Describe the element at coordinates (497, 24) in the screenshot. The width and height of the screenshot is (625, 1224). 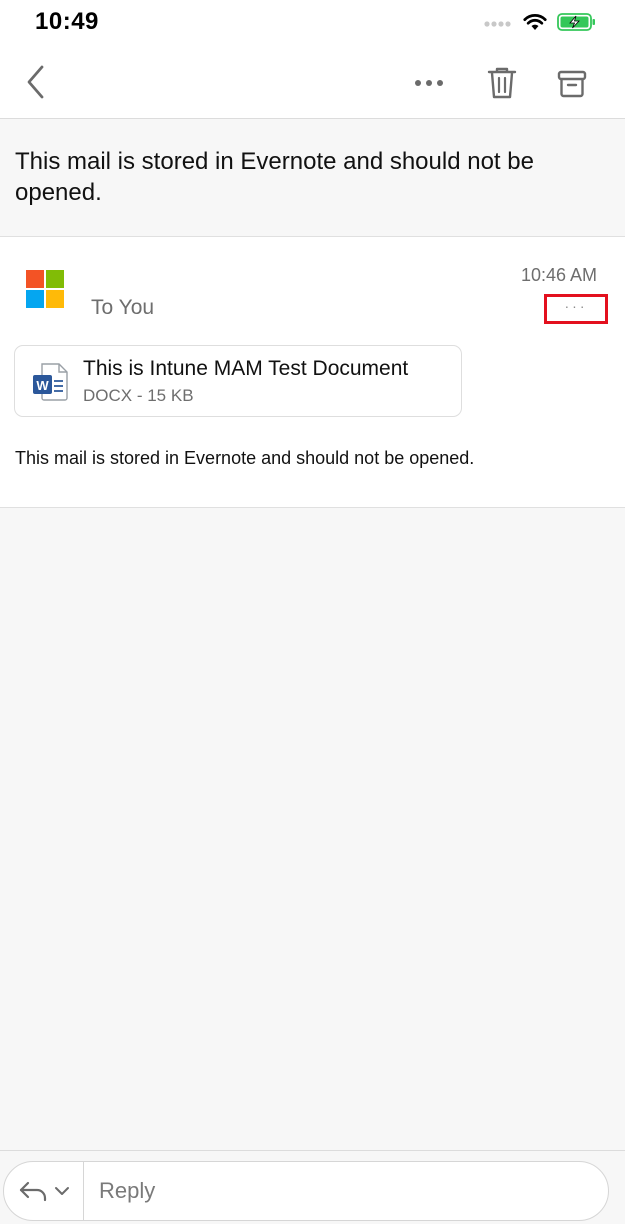
I see `signal-icon` at that location.